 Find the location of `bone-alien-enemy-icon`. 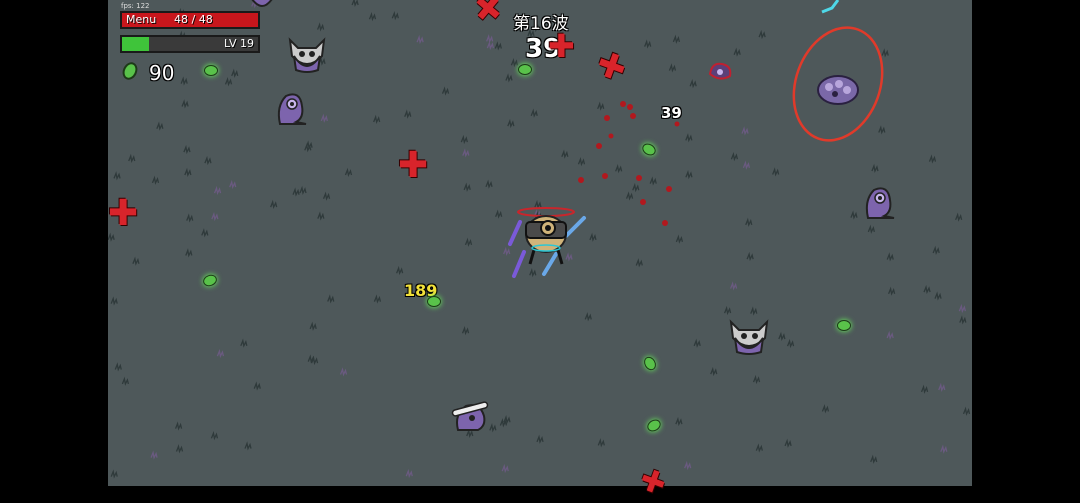

bone-alien-enemy-icon is located at coordinates (470, 416).